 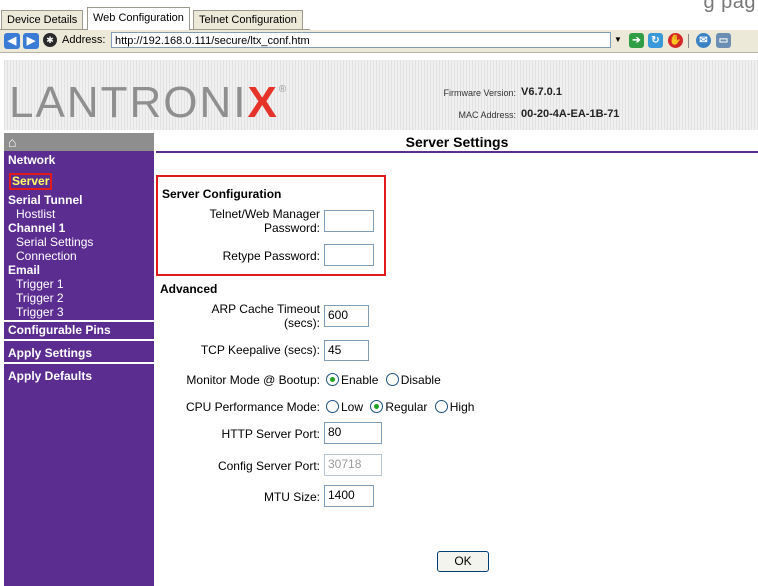 What do you see at coordinates (40, 298) in the screenshot?
I see `sidebar-item-trigger-2: Trigger 2` at bounding box center [40, 298].